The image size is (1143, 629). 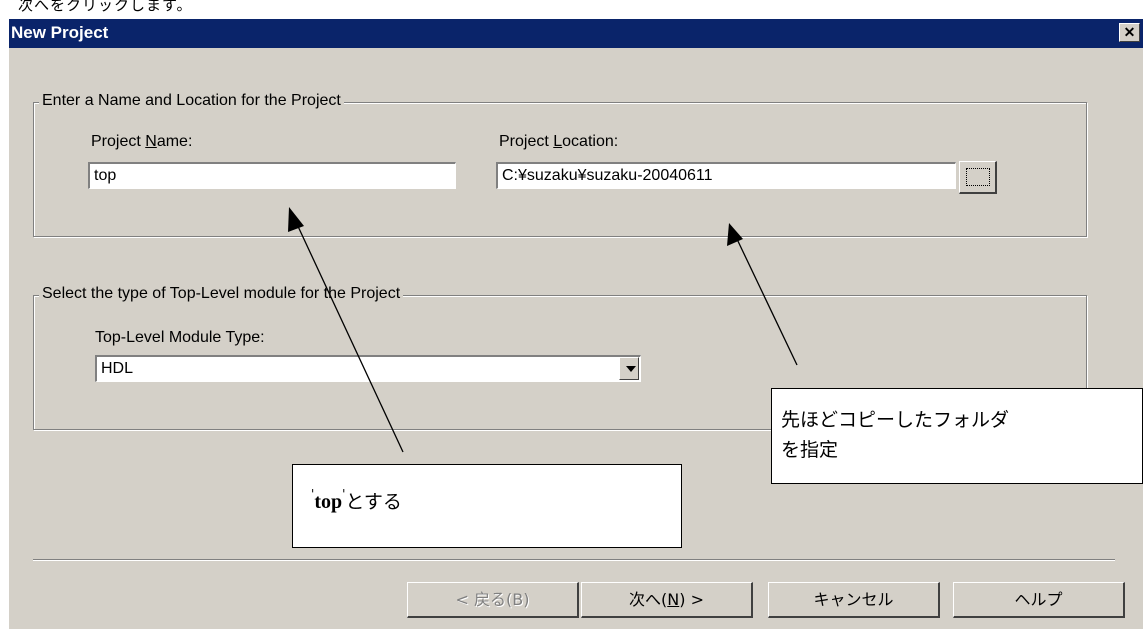 What do you see at coordinates (296, 219) in the screenshot?
I see `name-arrowhead-icon` at bounding box center [296, 219].